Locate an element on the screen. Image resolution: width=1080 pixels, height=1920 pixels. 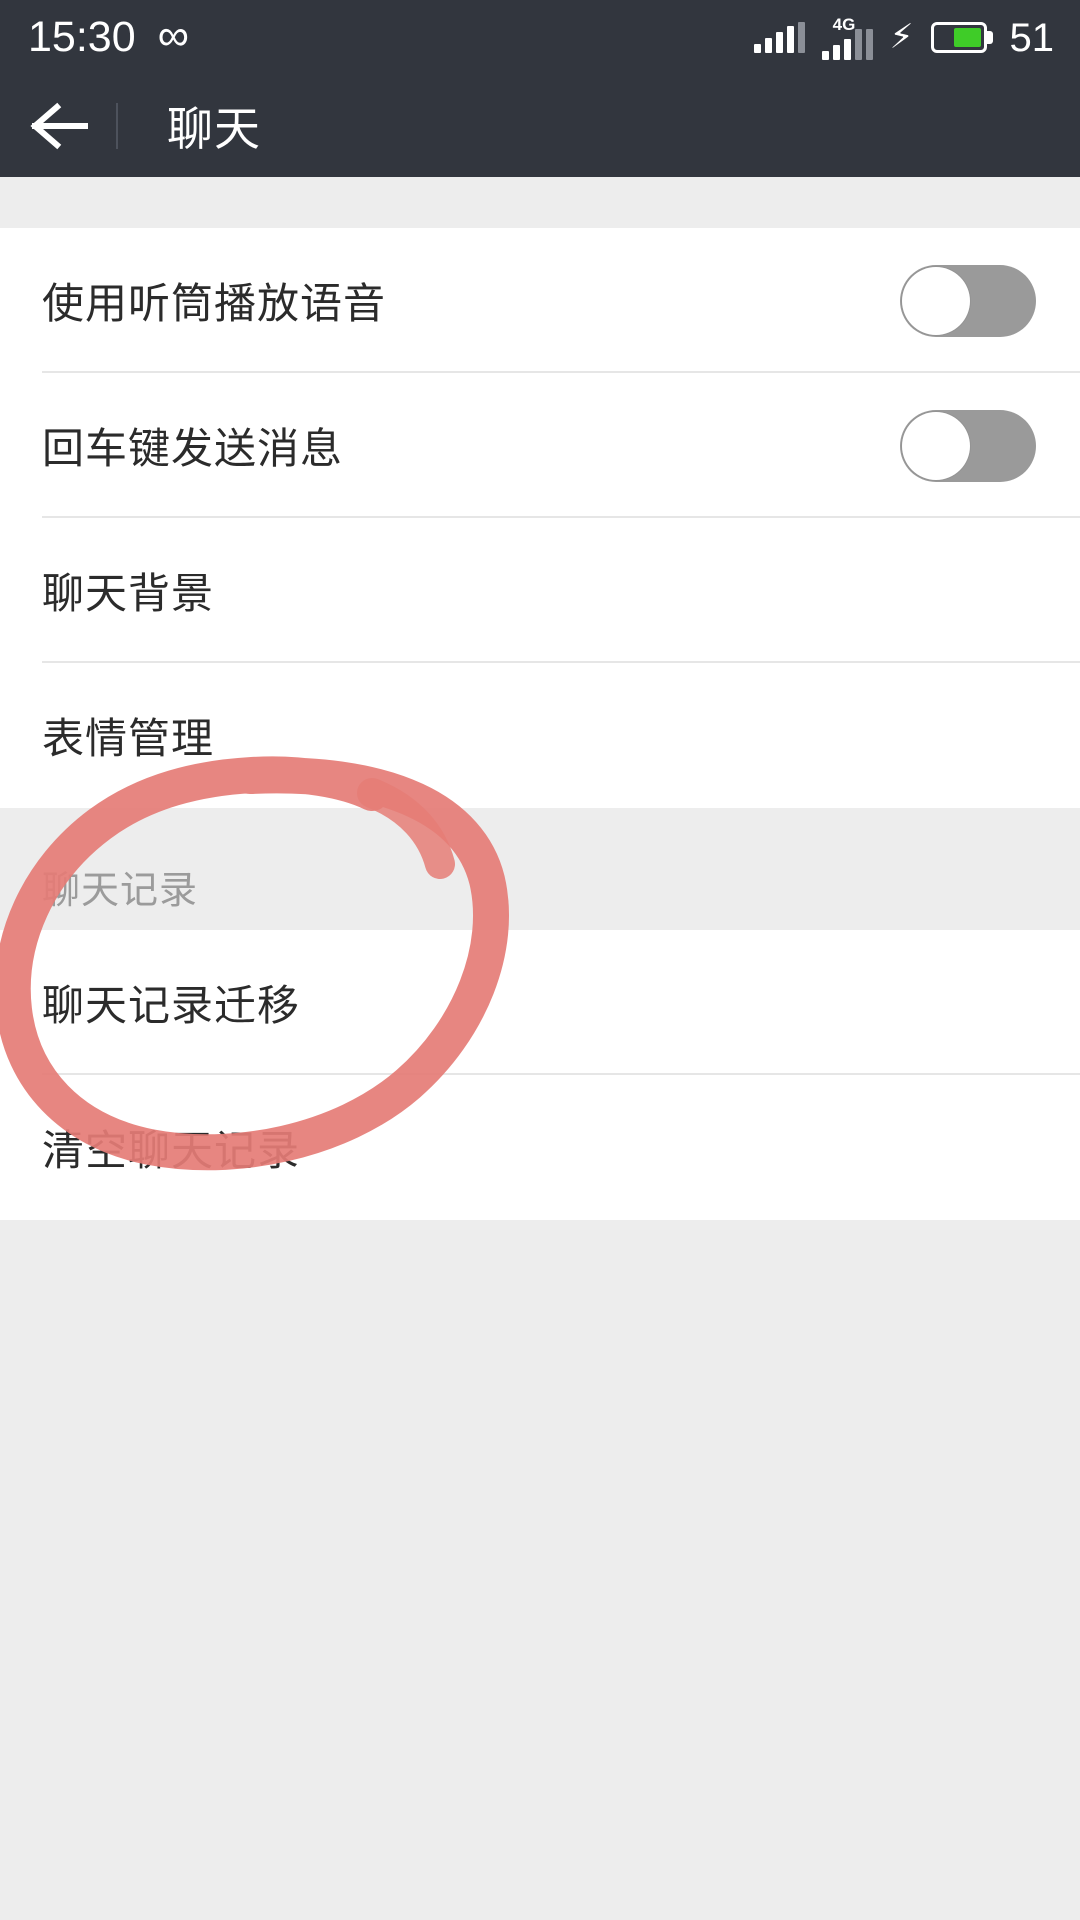
back-button is located at coordinates (58, 126).